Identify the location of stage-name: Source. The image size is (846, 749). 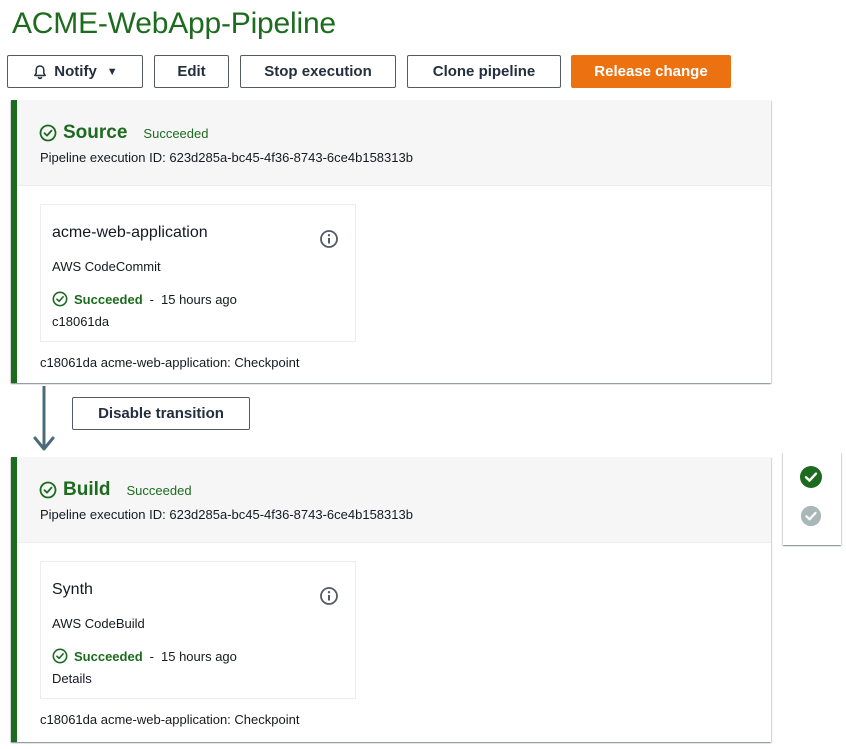
(95, 132).